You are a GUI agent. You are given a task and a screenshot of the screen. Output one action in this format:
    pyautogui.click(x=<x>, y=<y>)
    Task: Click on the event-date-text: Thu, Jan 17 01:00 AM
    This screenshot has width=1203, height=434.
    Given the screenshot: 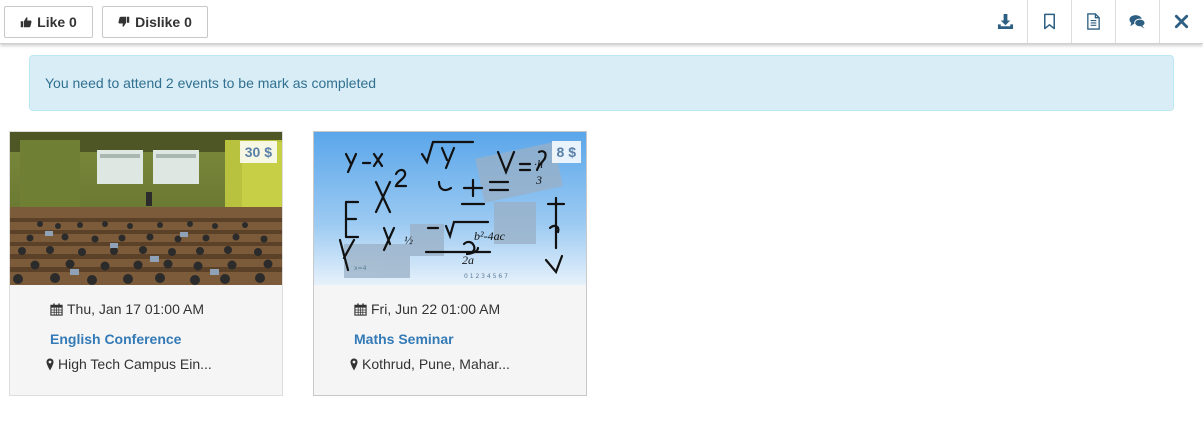 What is the action you would take?
    pyautogui.click(x=135, y=309)
    